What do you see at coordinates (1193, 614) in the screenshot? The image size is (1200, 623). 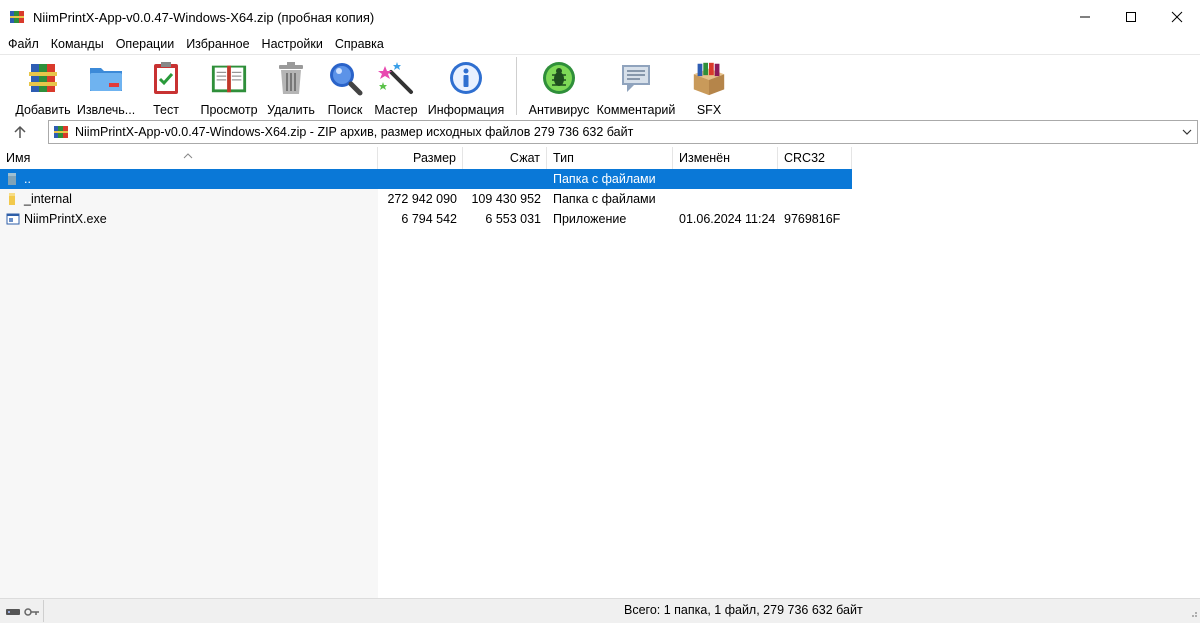 I see `resize-grip-icon` at bounding box center [1193, 614].